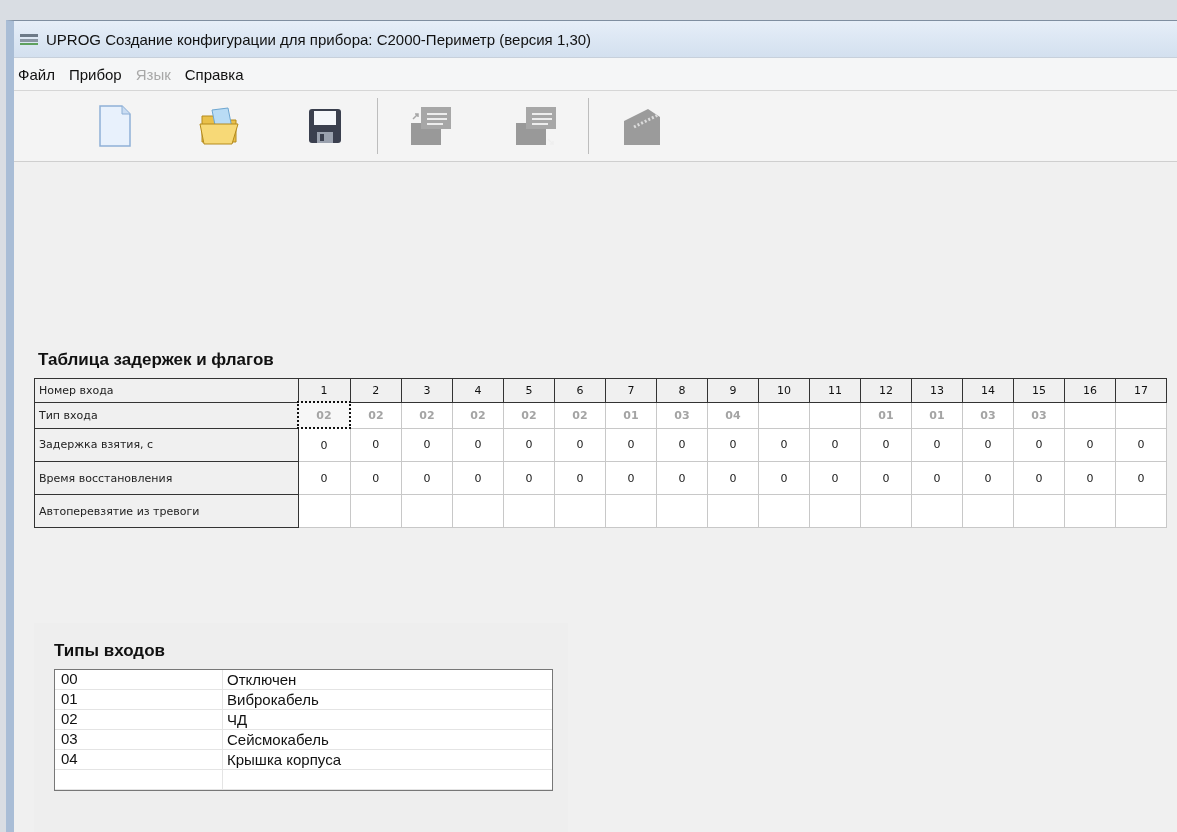 The width and height of the screenshot is (1177, 832). I want to click on column-header: 10, so click(784, 390).